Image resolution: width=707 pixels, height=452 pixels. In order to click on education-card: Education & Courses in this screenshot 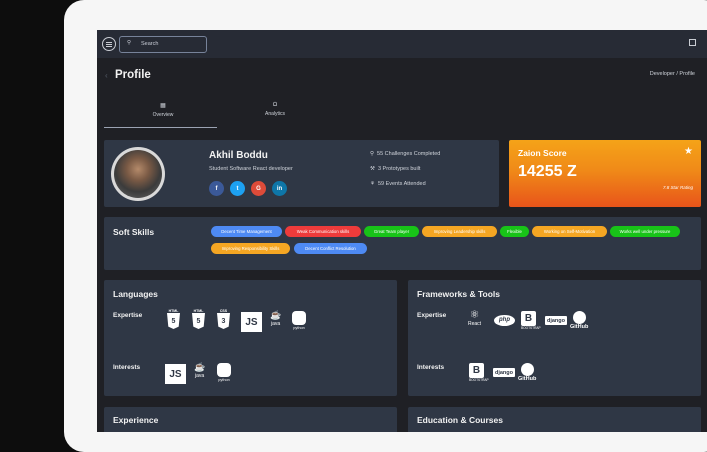, I will do `click(554, 419)`.